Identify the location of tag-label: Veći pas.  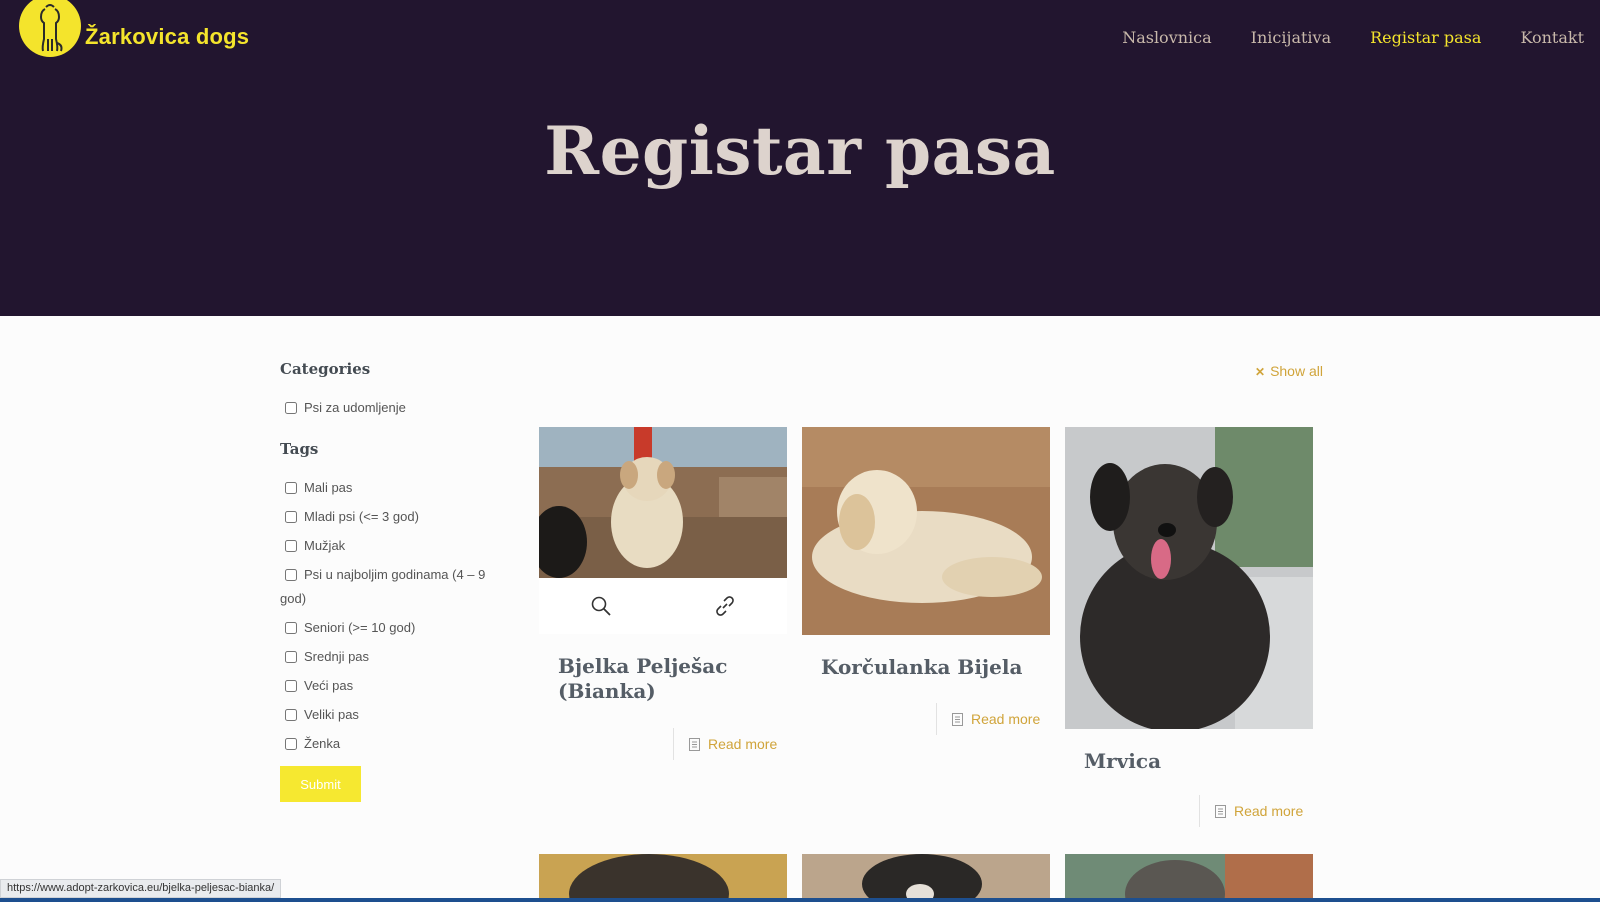
(329, 685).